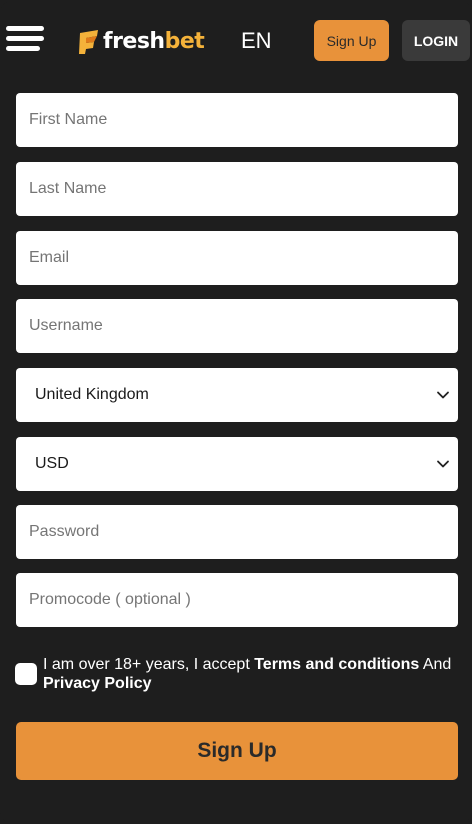  I want to click on login-button: LOGIN, so click(436, 40).